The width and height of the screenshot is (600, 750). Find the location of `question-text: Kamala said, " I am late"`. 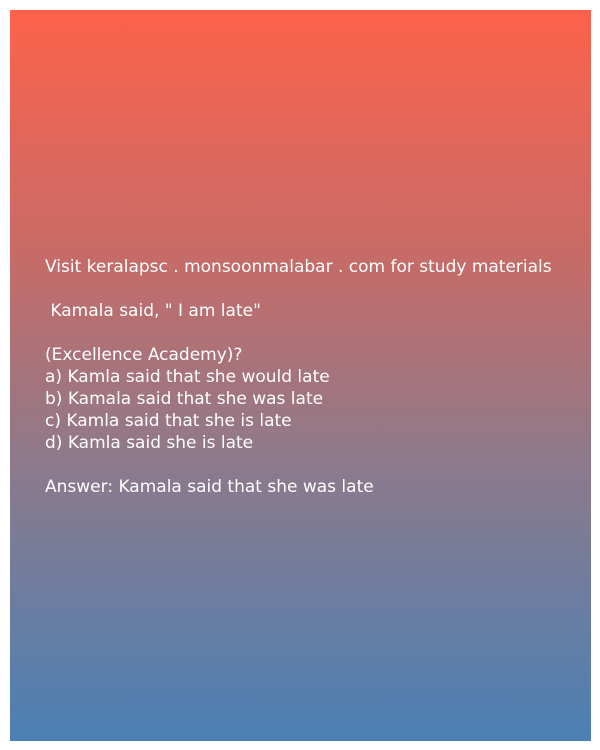

question-text: Kamala said, " I am late" is located at coordinates (153, 311).